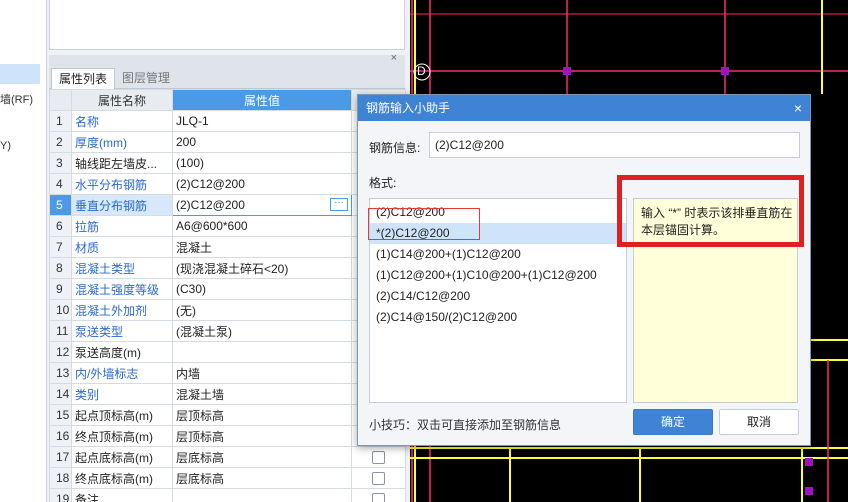 Image resolution: width=848 pixels, height=502 pixels. What do you see at coordinates (186, 142) in the screenshot?
I see `property-value-text: 200` at bounding box center [186, 142].